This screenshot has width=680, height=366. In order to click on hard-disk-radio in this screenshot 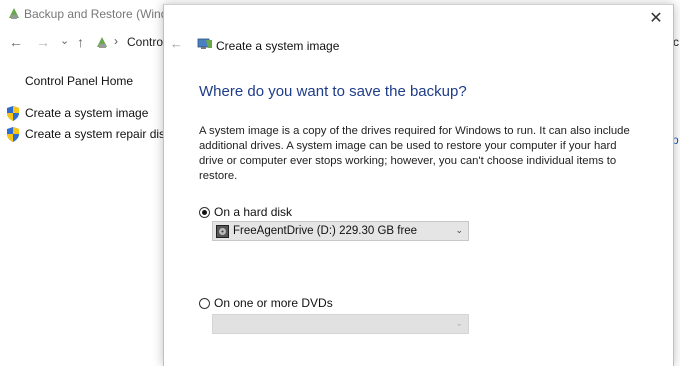, I will do `click(204, 212)`.